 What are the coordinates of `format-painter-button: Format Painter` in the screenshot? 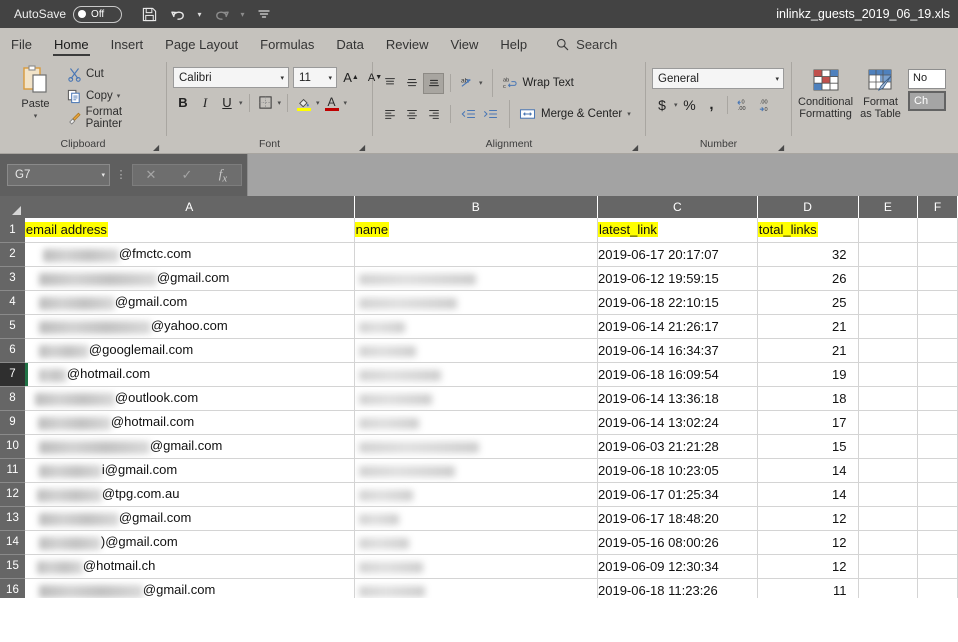 It's located at (112, 118).